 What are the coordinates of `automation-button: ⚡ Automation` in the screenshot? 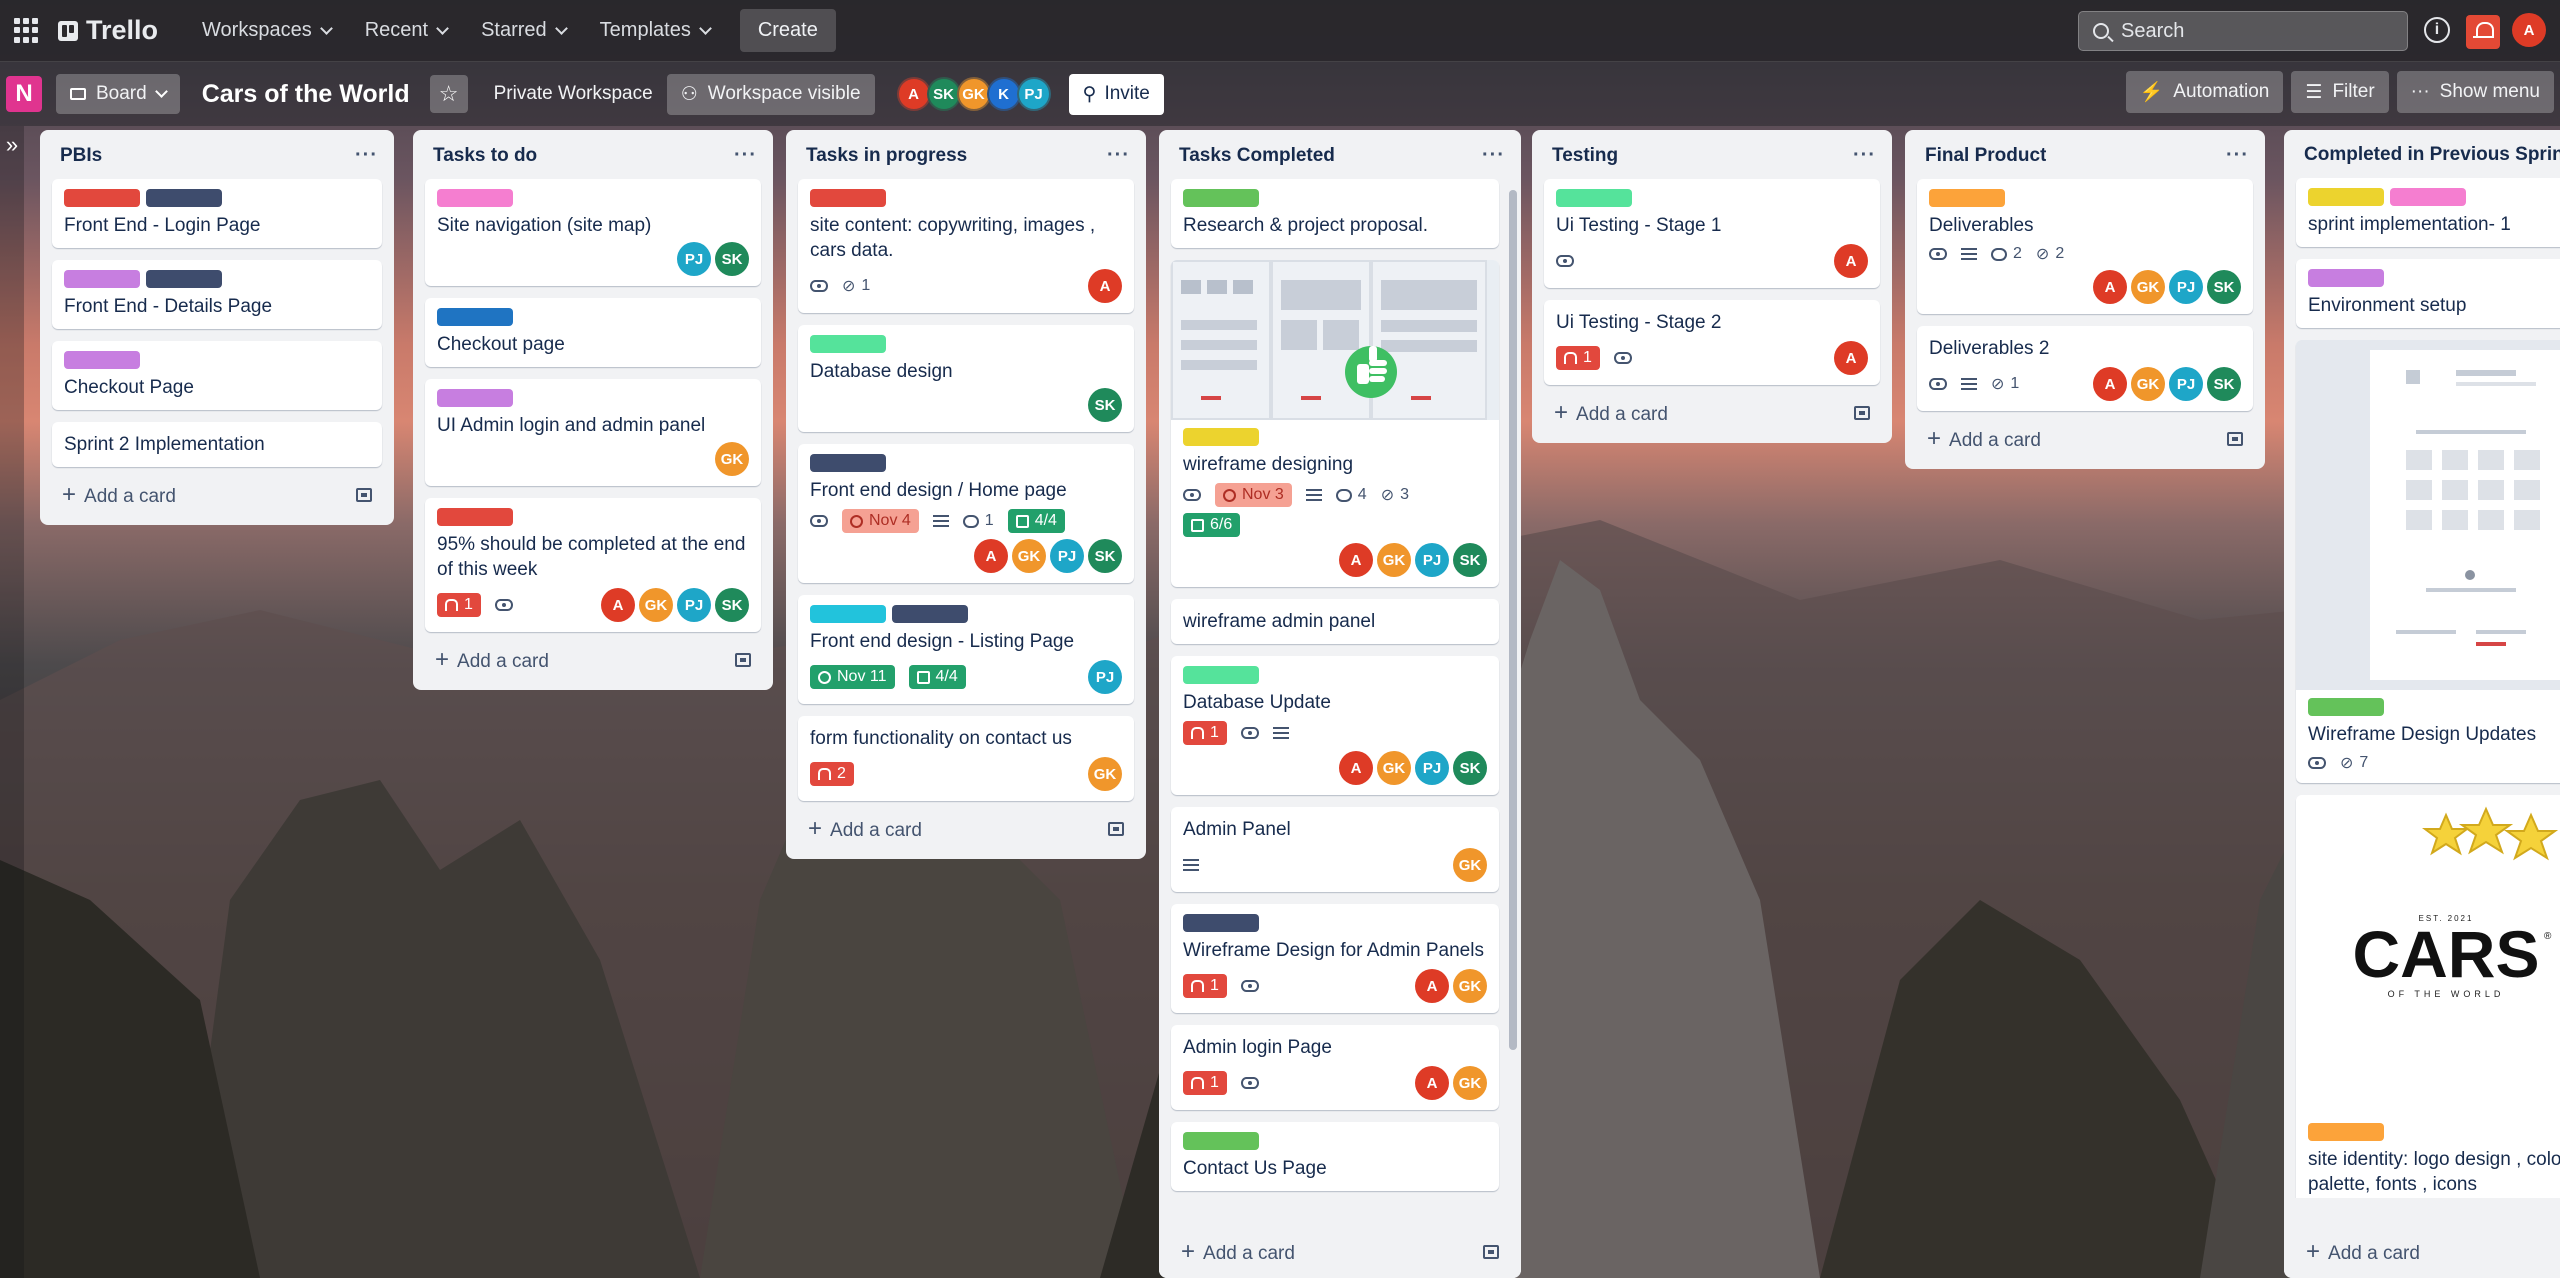 It's located at (2204, 92).